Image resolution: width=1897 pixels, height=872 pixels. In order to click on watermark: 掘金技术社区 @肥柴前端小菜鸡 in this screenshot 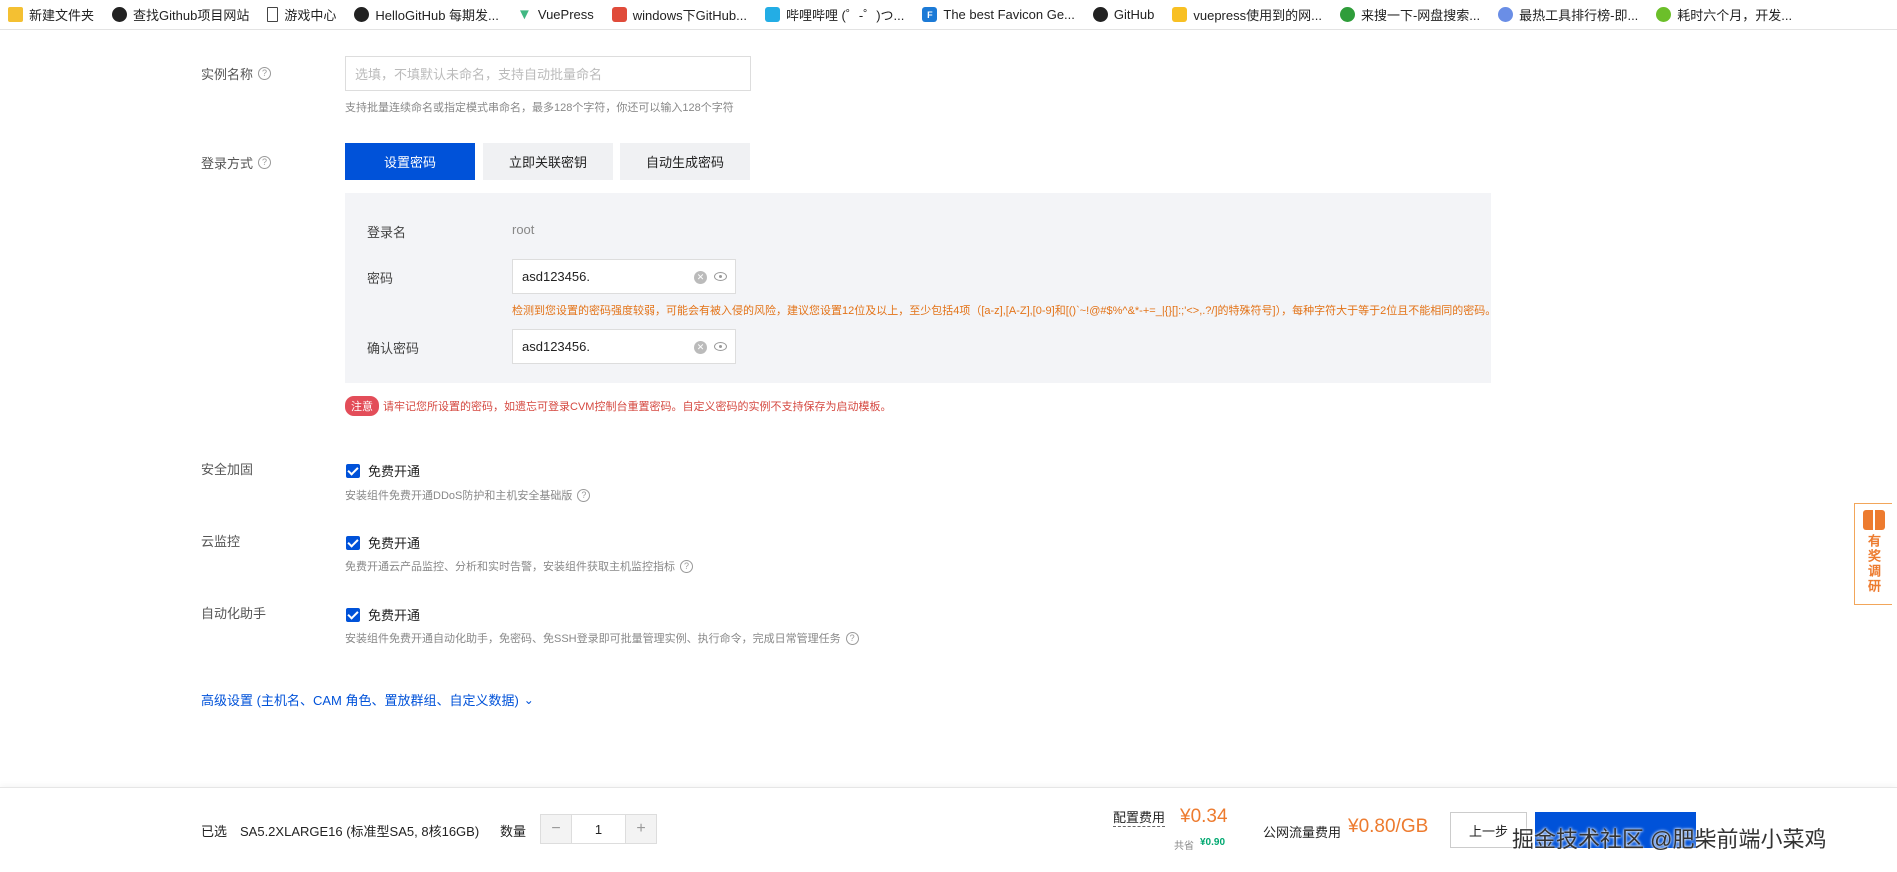, I will do `click(1669, 839)`.